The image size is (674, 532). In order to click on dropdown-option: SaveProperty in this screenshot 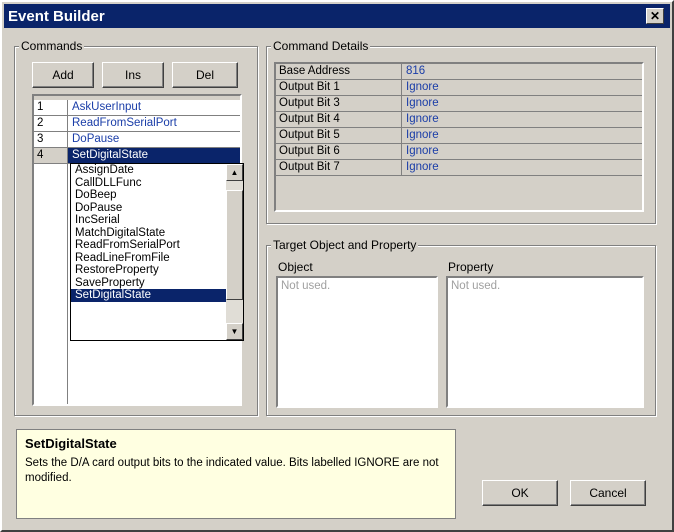, I will do `click(157, 283)`.